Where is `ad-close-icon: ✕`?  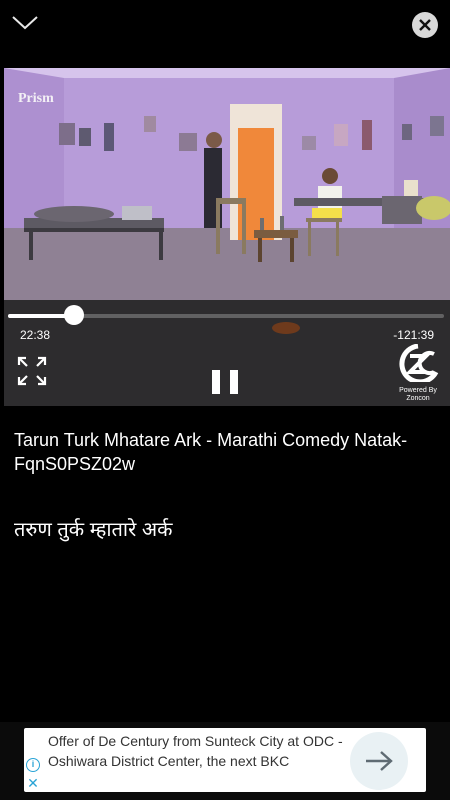
ad-close-icon: ✕ is located at coordinates (33, 783).